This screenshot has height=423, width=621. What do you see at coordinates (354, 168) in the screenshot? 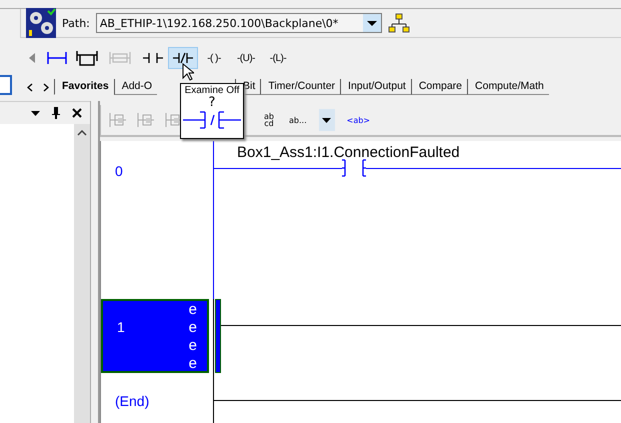
I see `contact-instruction` at bounding box center [354, 168].